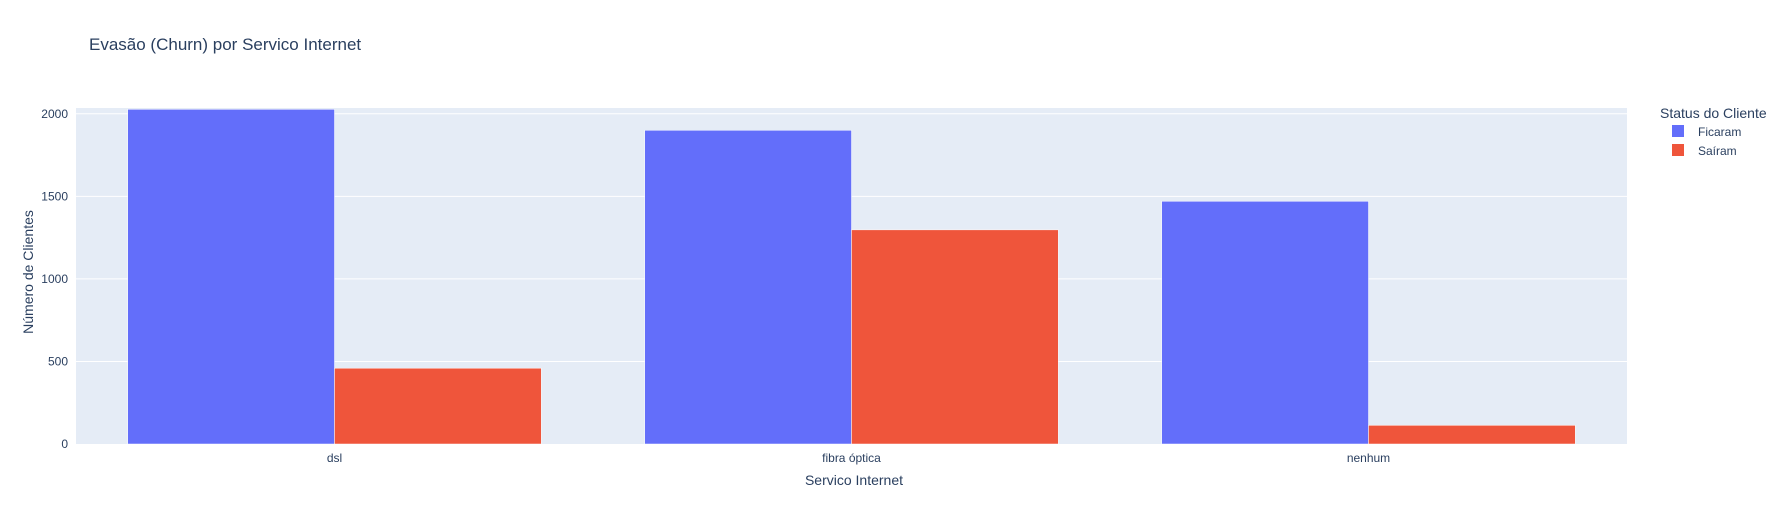  What do you see at coordinates (1717, 151) in the screenshot?
I see `legend-label: Saíram` at bounding box center [1717, 151].